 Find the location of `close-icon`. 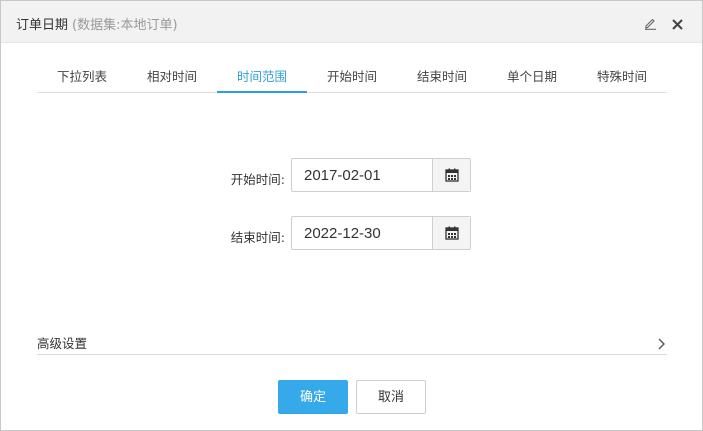

close-icon is located at coordinates (677, 23).